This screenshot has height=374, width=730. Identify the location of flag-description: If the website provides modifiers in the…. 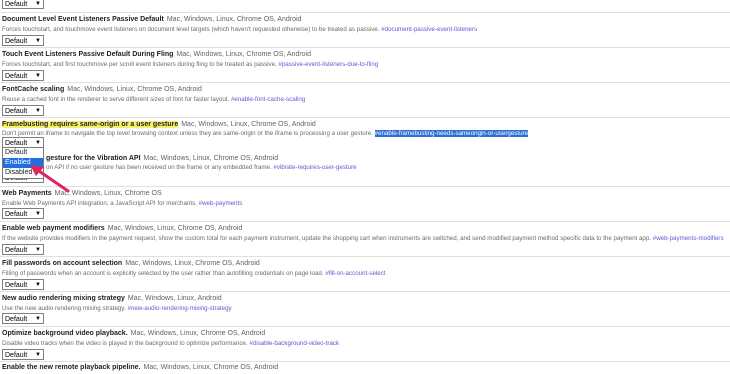
(363, 238).